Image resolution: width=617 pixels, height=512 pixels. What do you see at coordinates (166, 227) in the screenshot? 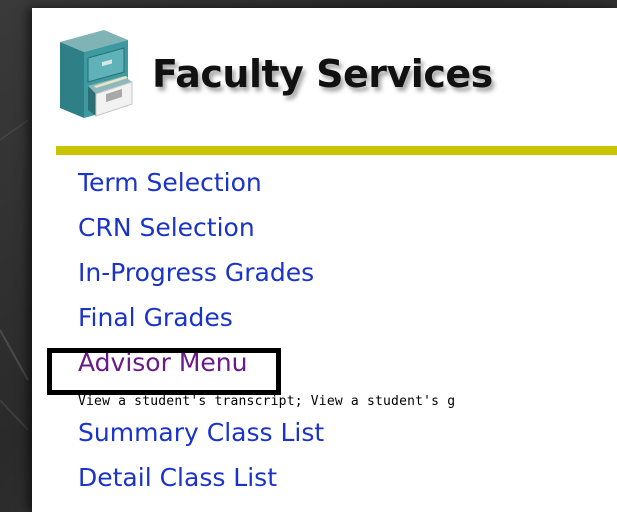
I see `menu-item-crn-selection: CRN Selection` at bounding box center [166, 227].